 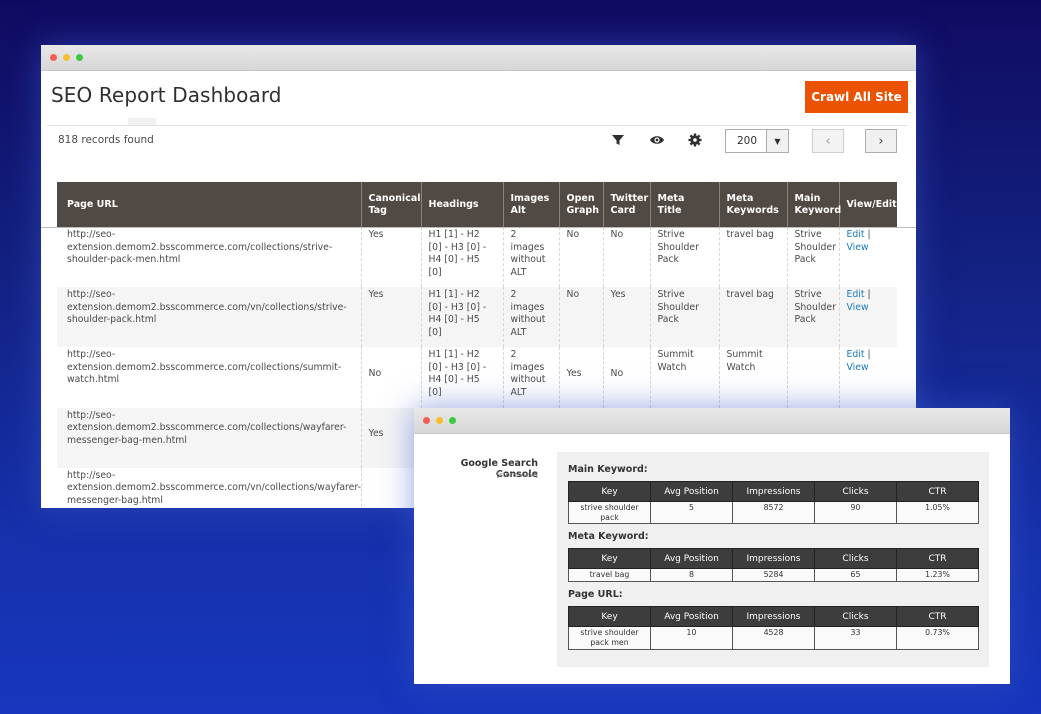 What do you see at coordinates (812, 377) in the screenshot?
I see `cell-main-keyword` at bounding box center [812, 377].